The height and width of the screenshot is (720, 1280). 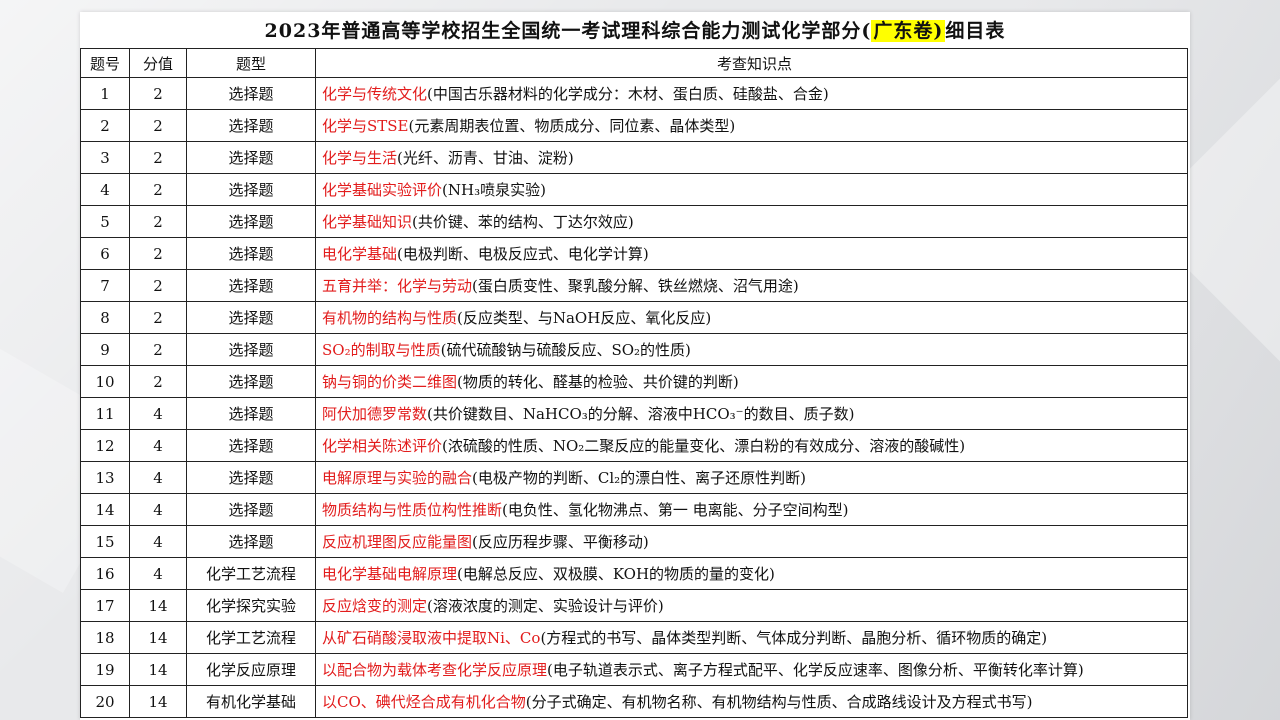 I want to click on topic-label: 电解原理与实验的融合, so click(x=397, y=478).